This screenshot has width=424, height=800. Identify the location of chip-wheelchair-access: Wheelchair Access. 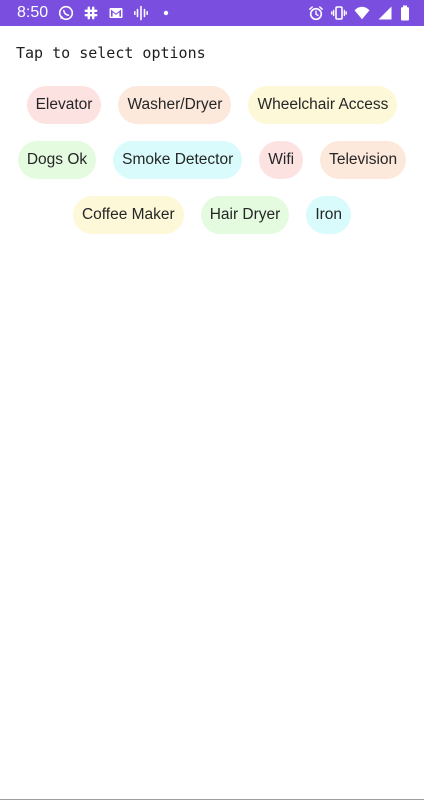
(323, 105).